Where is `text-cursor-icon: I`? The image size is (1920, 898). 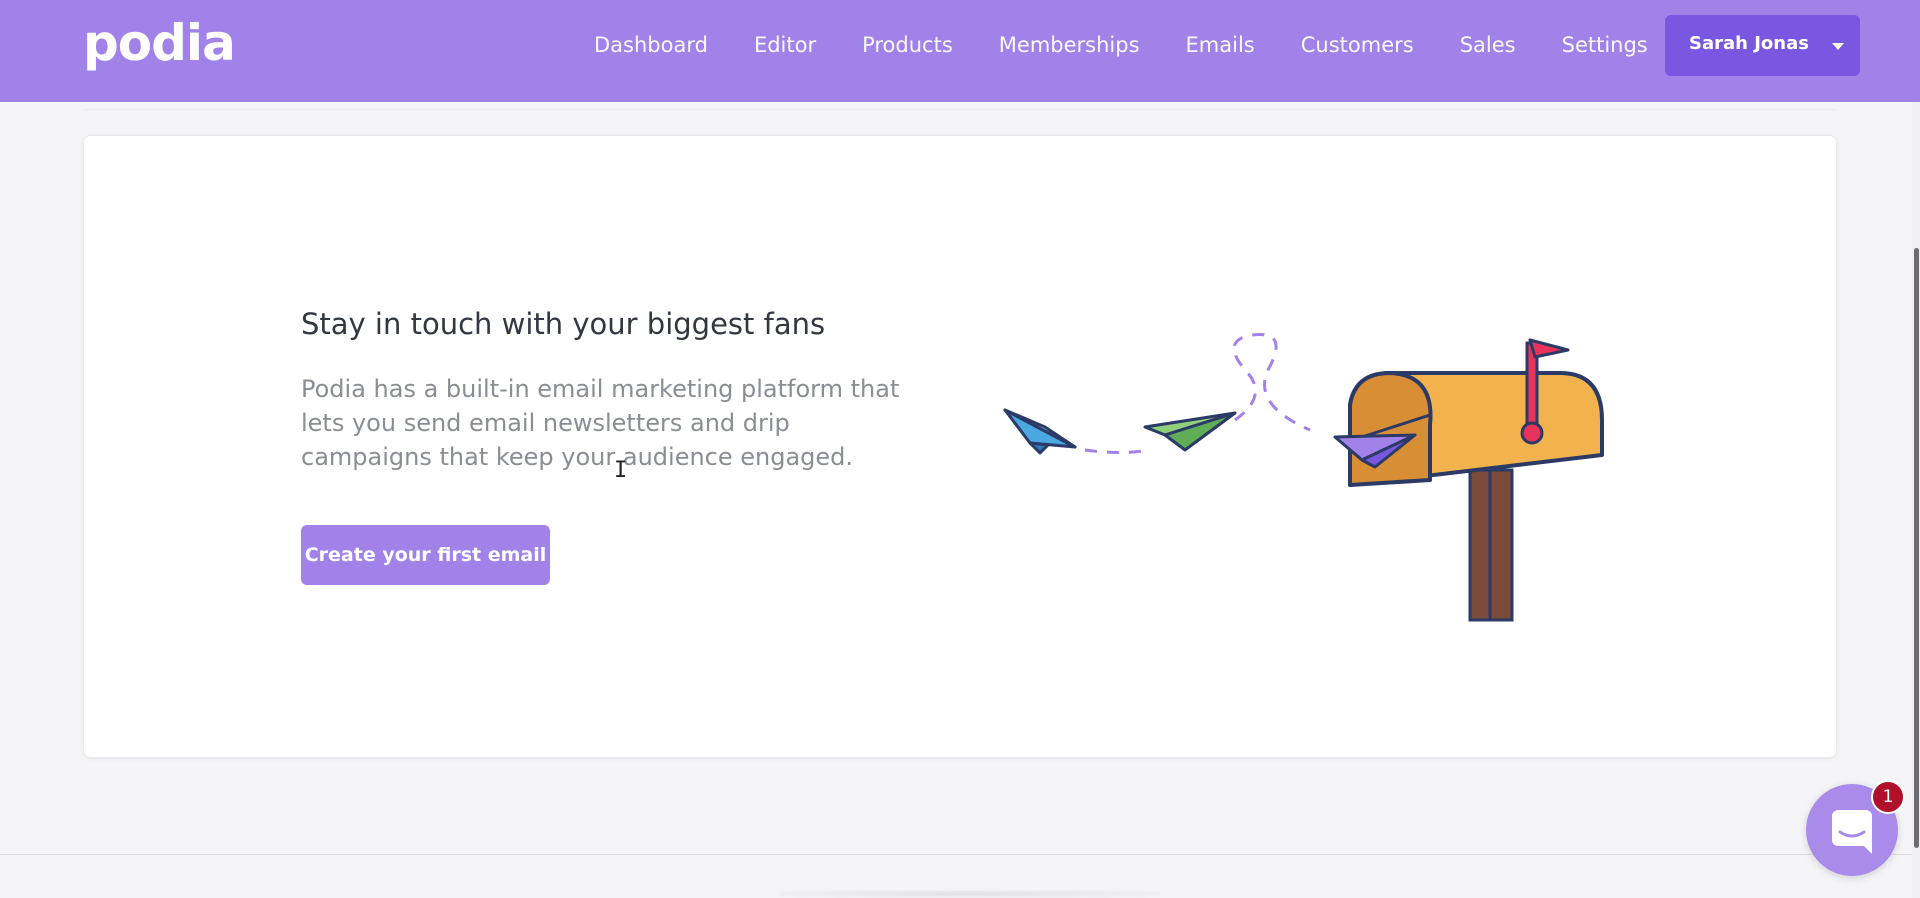 text-cursor-icon: I is located at coordinates (621, 470).